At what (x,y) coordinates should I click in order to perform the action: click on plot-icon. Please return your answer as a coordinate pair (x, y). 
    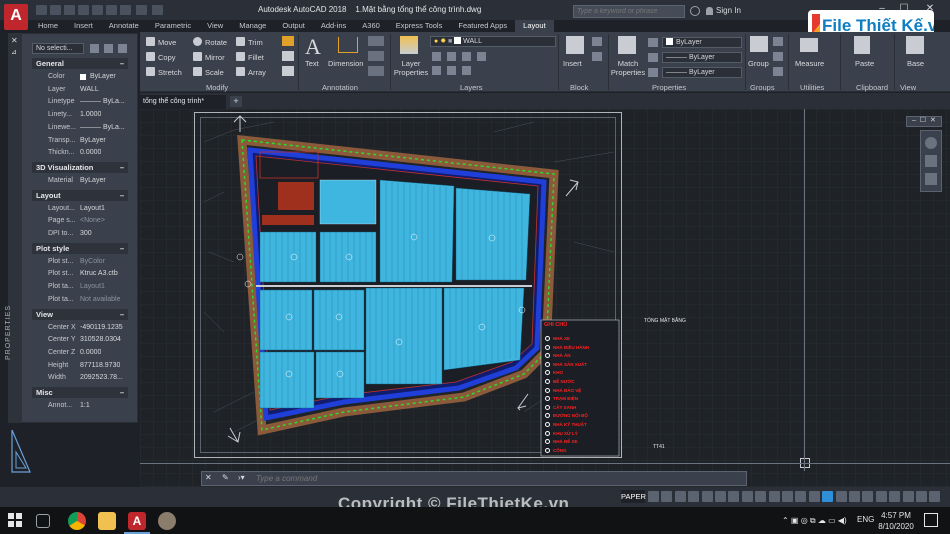
    Looking at the image, I should click on (111, 10).